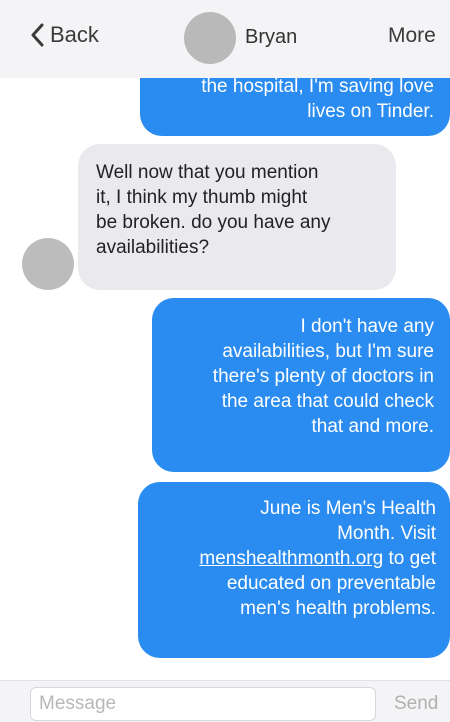  I want to click on header-avatar, so click(210, 38).